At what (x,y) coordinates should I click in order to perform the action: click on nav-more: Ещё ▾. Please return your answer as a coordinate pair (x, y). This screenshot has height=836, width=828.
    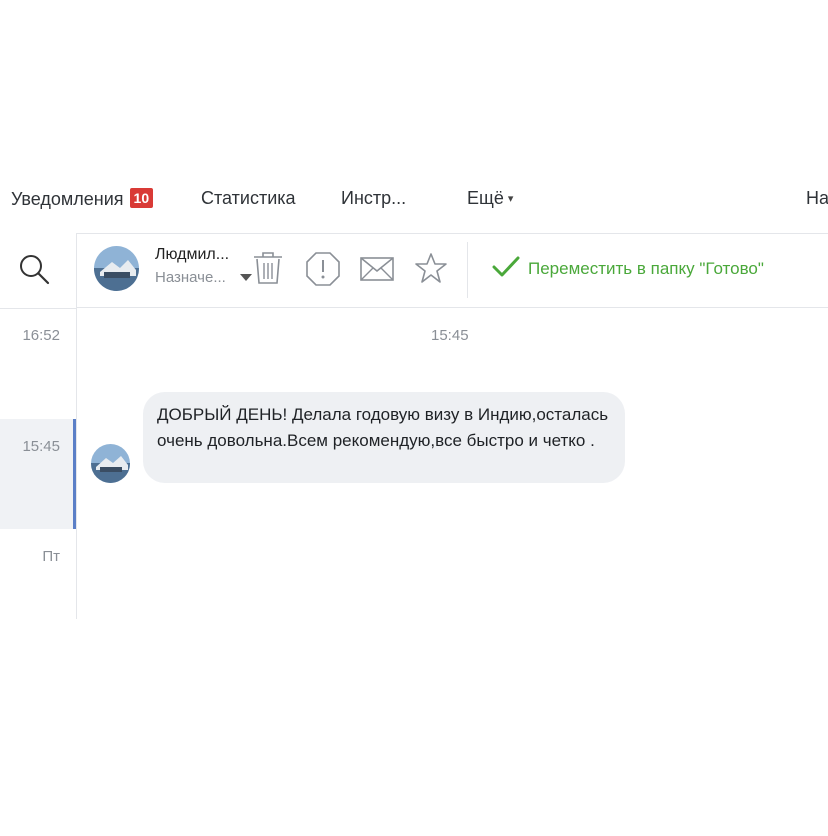
    Looking at the image, I should click on (490, 198).